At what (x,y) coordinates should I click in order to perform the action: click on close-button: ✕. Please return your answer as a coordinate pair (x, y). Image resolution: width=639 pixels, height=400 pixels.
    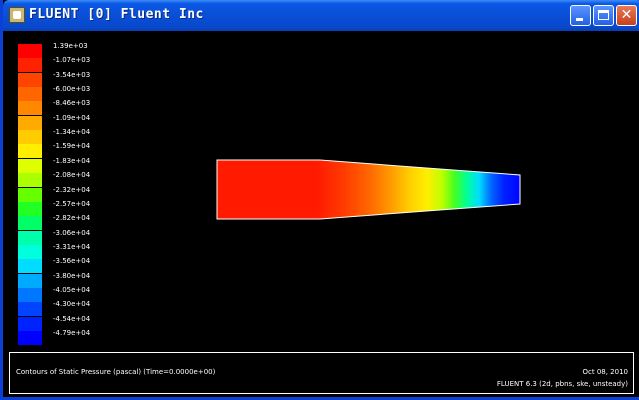
    Looking at the image, I should click on (626, 15).